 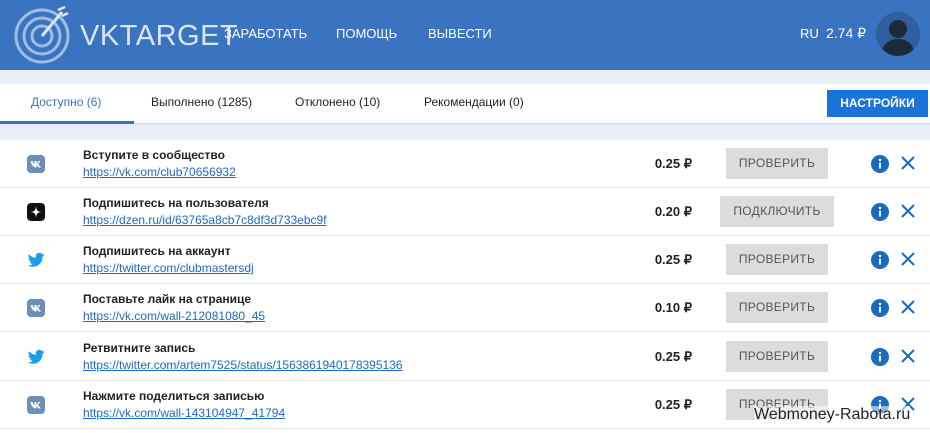 I want to click on tab-available: Доступно (6), so click(x=66, y=102).